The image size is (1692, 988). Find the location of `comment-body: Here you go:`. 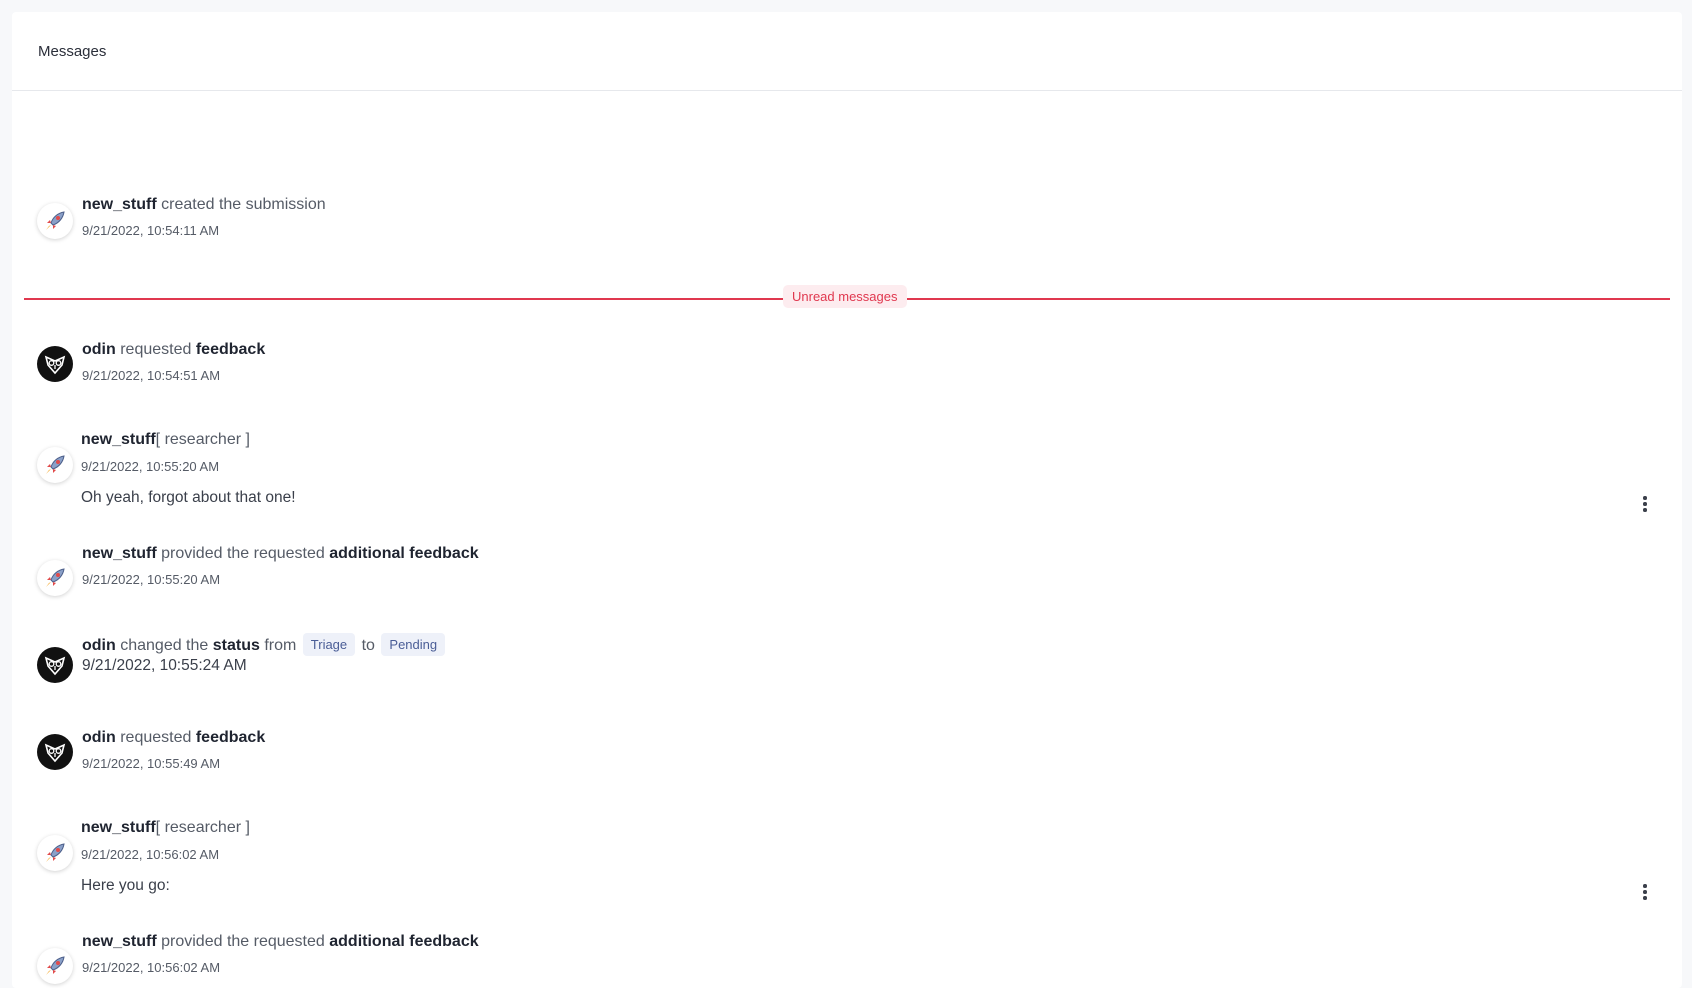

comment-body: Here you go: is located at coordinates (125, 885).